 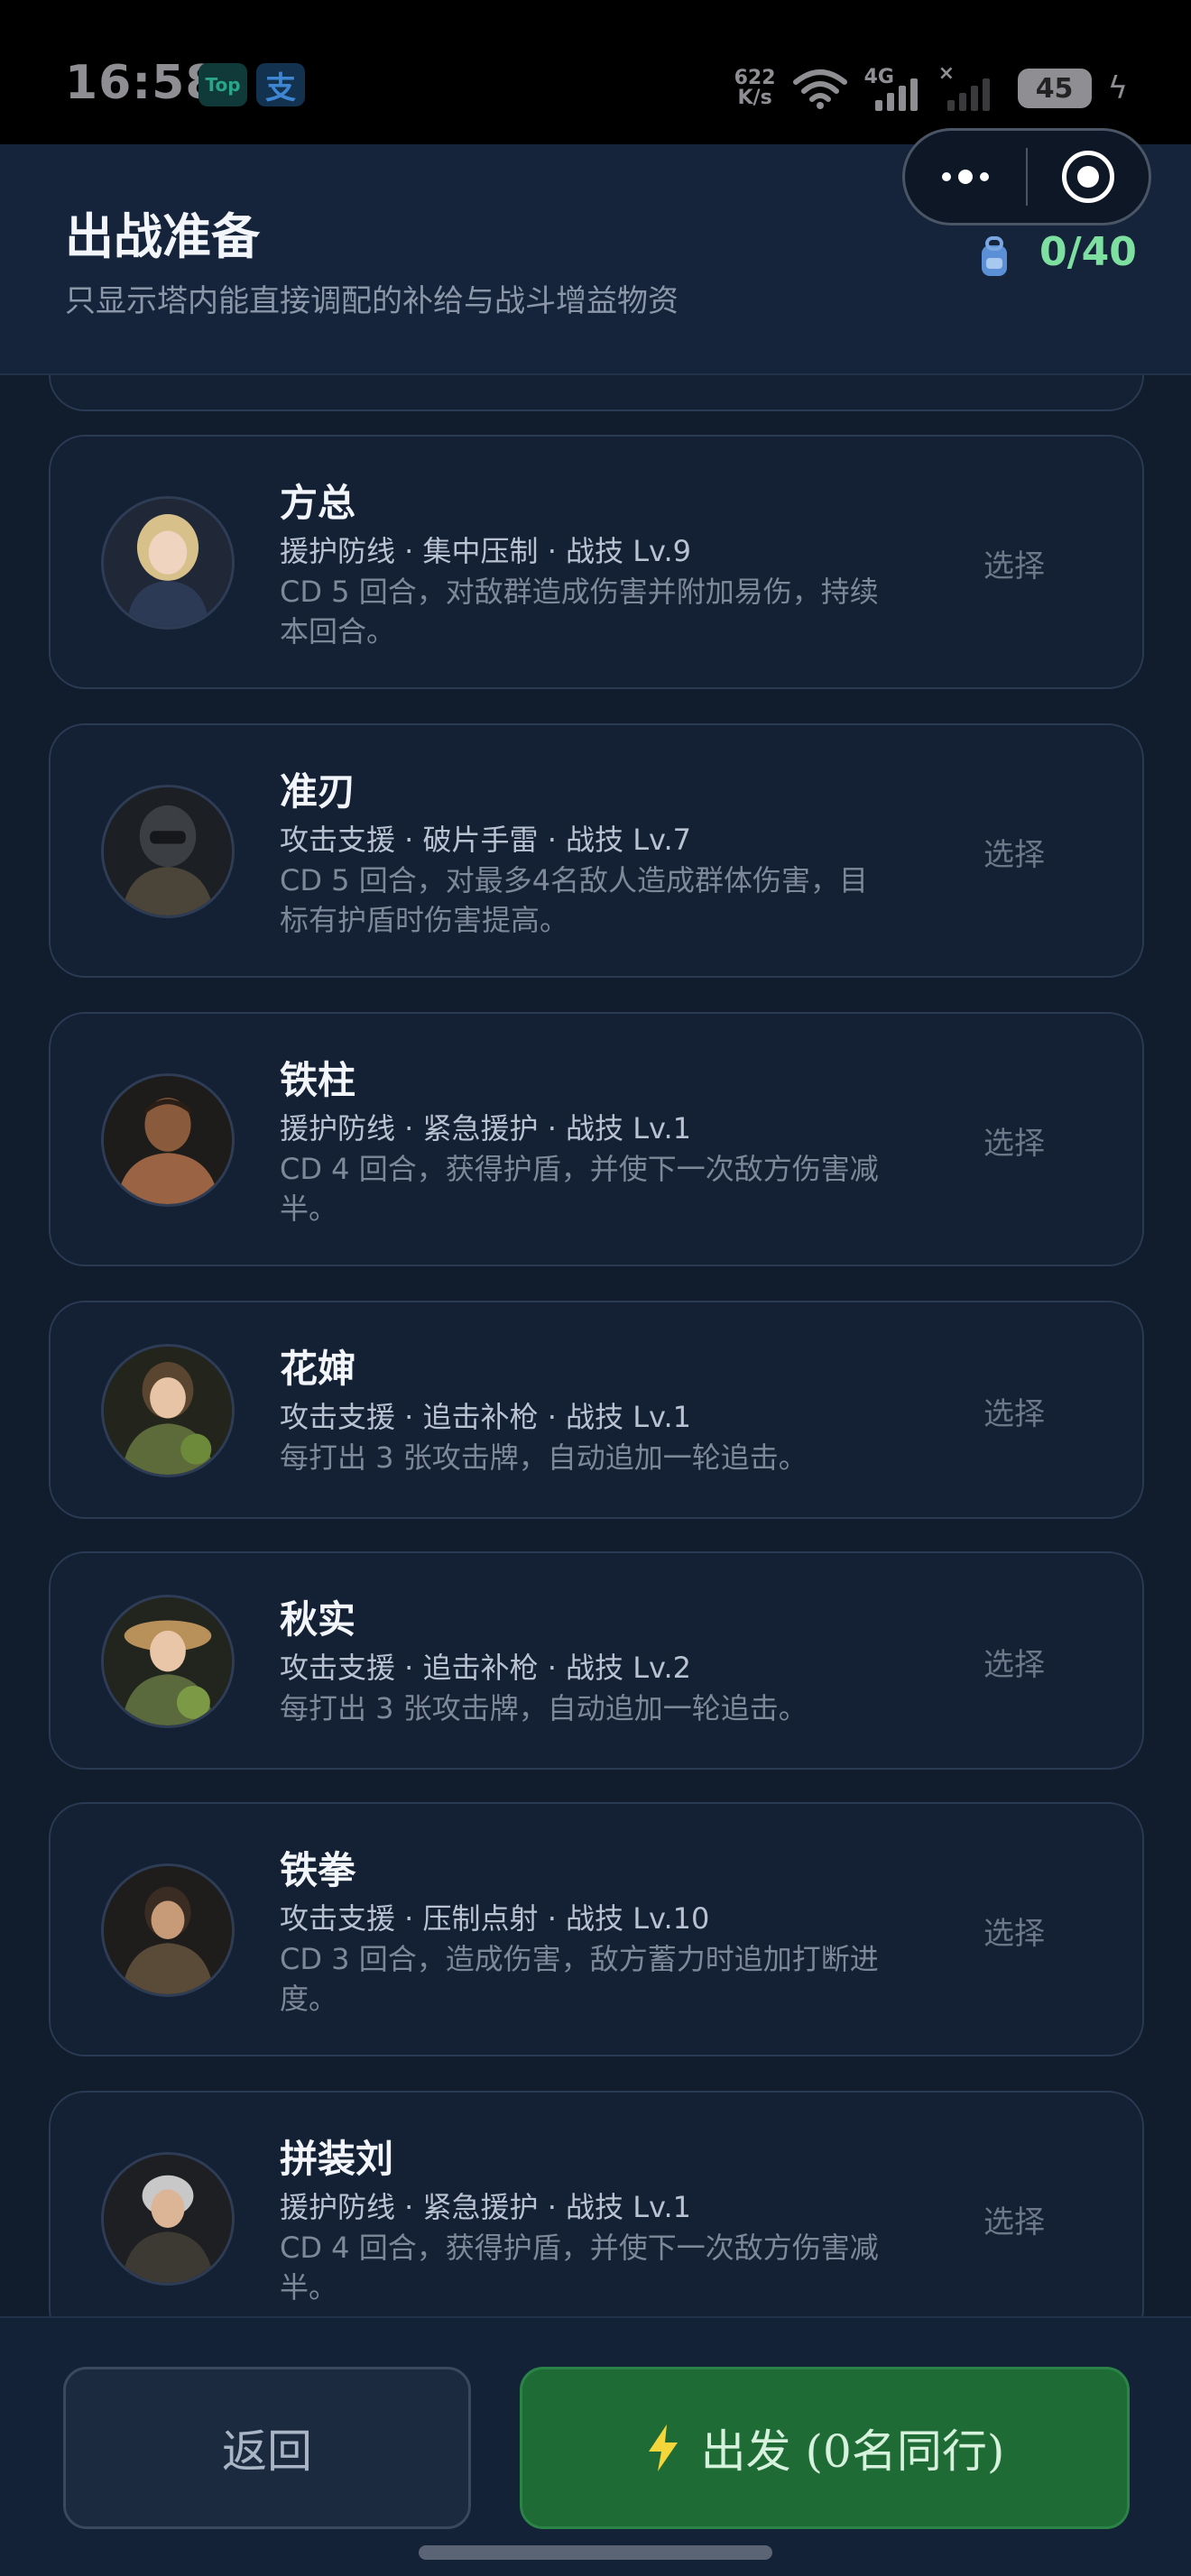 I want to click on depart-button: 出发 (0名同行), so click(x=825, y=2448).